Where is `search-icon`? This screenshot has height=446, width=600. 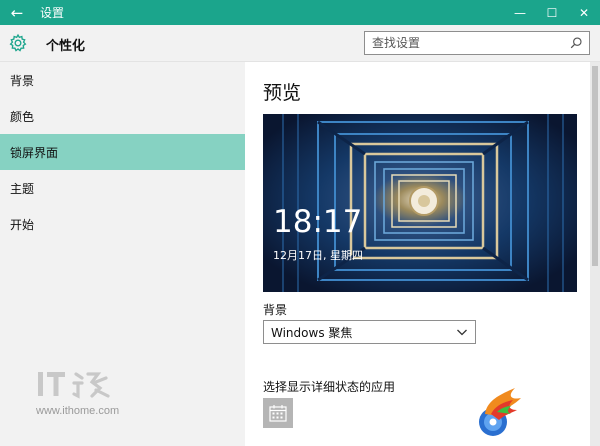
search-icon is located at coordinates (576, 43).